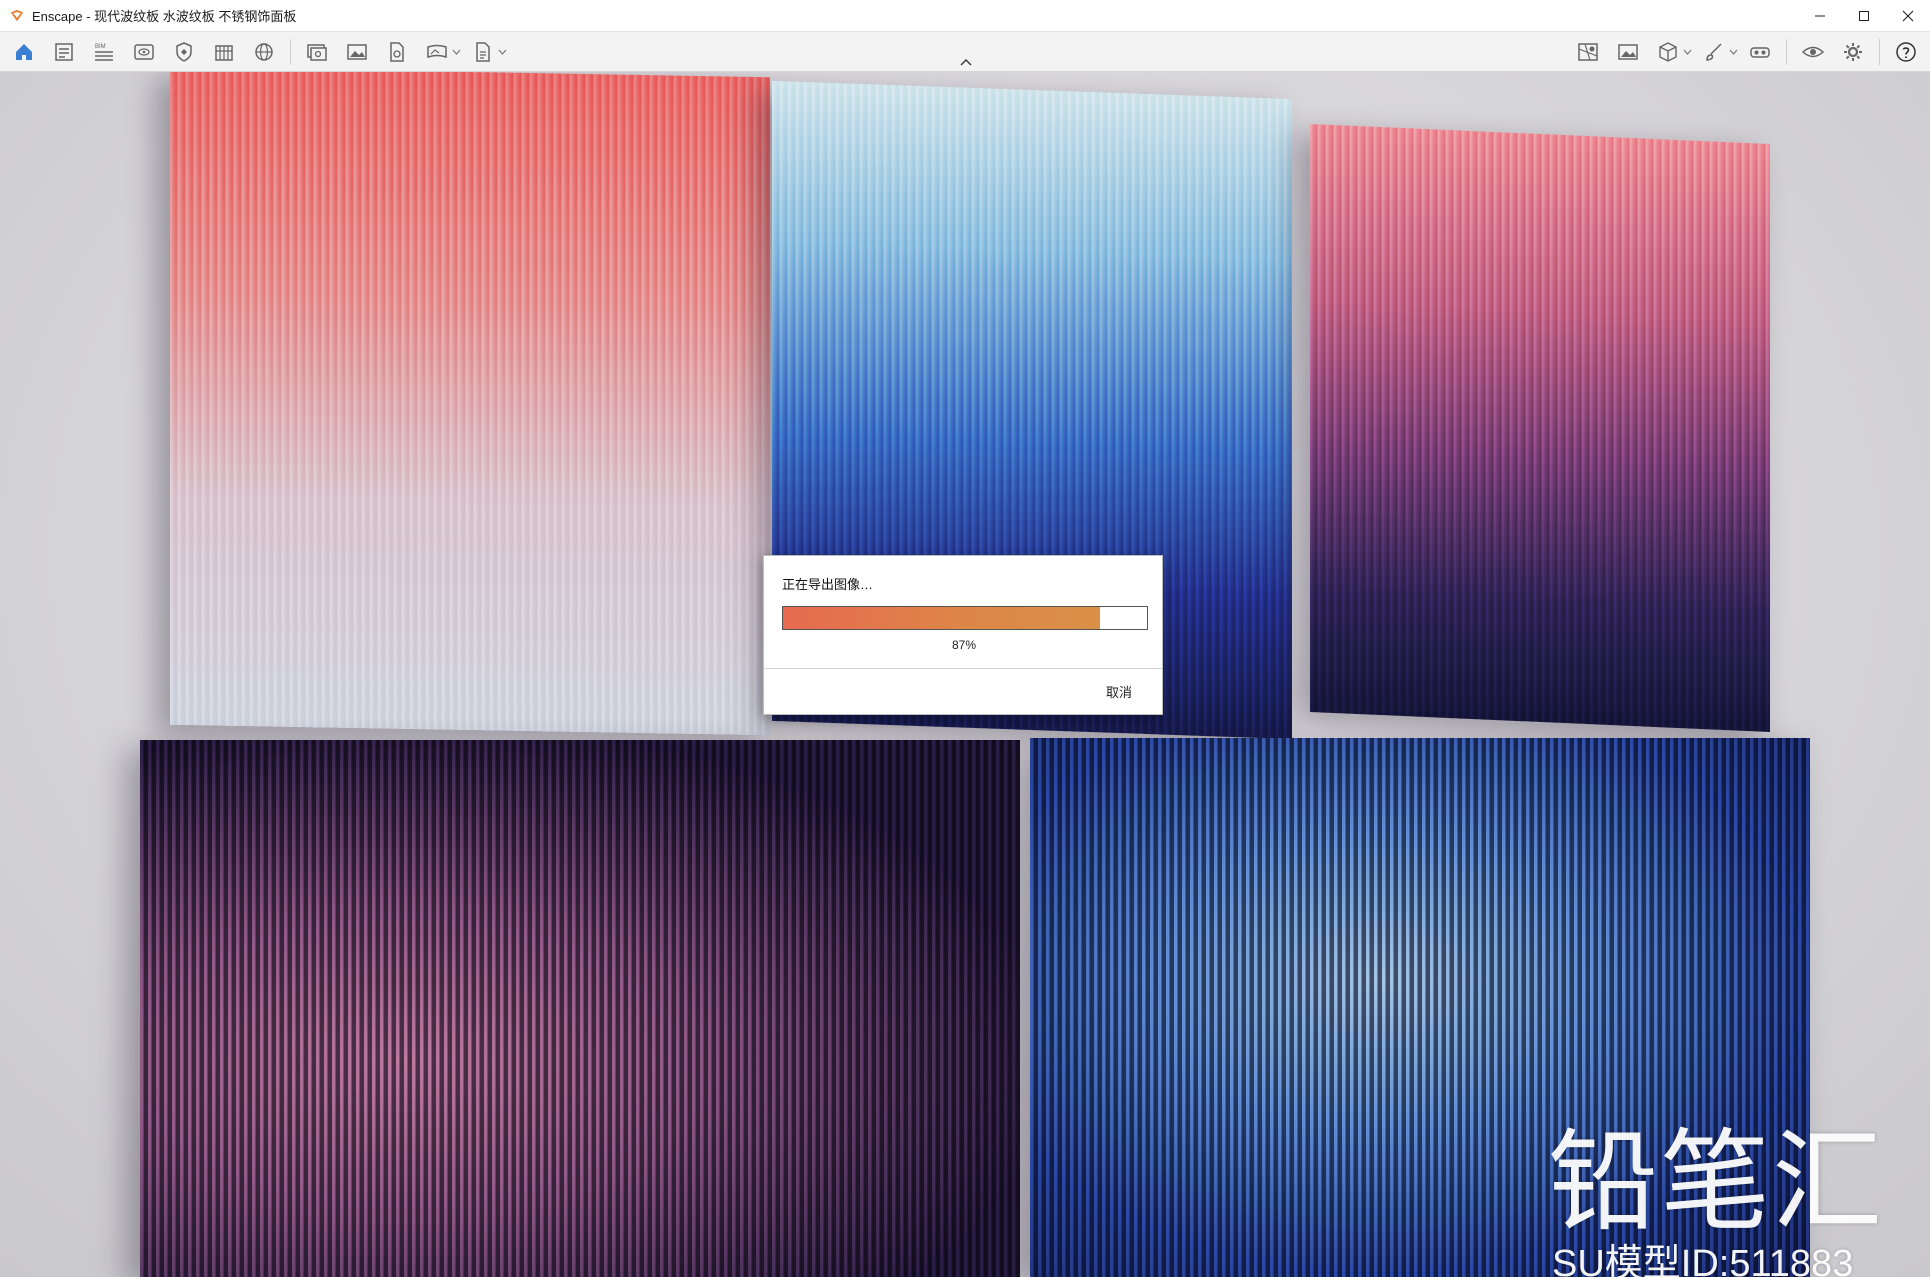  I want to click on panorama-button, so click(437, 52).